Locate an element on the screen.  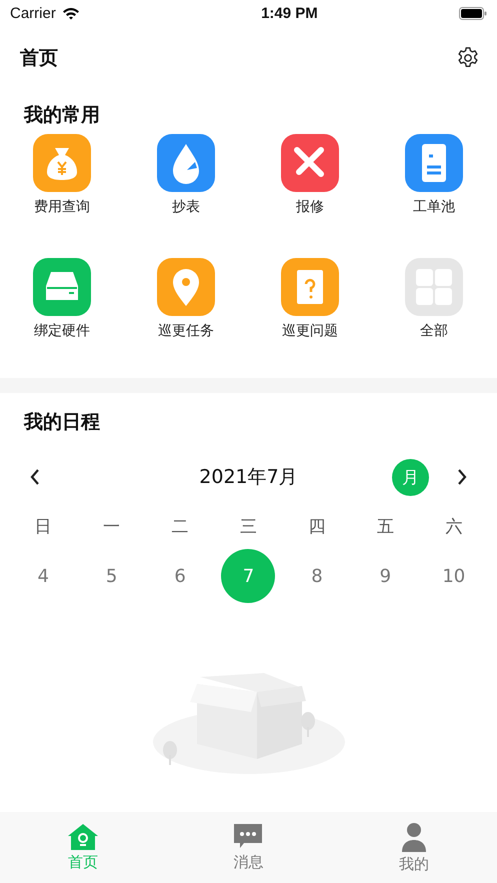
chevron-left-icon is located at coordinates (35, 477).